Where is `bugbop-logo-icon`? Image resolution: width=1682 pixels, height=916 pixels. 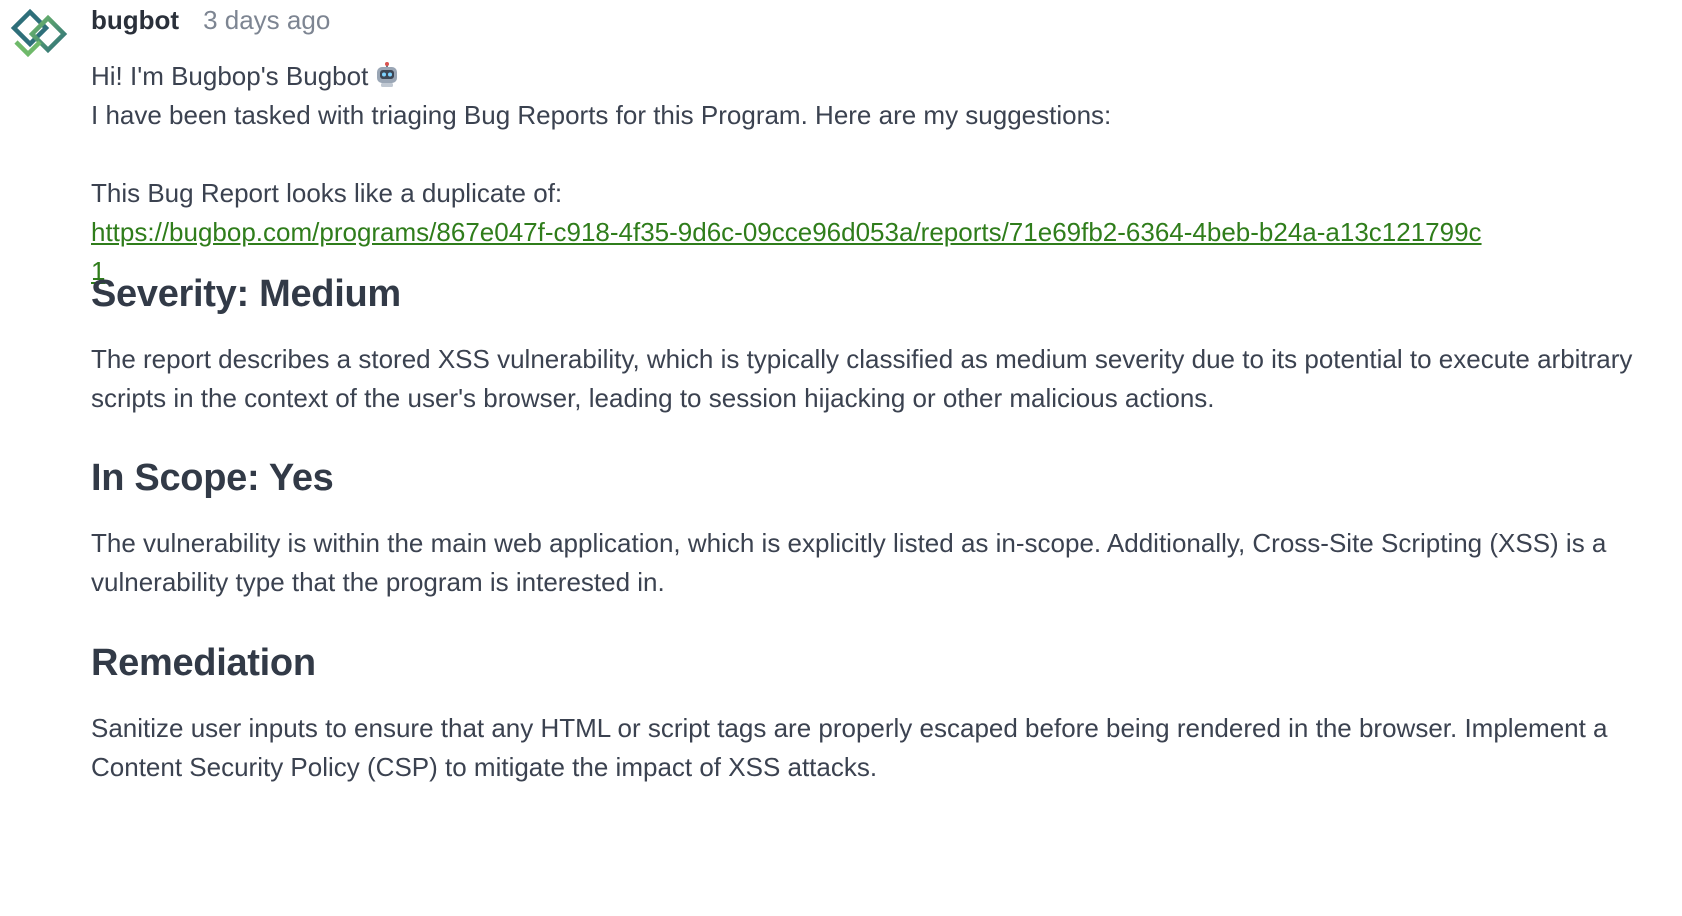 bugbop-logo-icon is located at coordinates (40, 34).